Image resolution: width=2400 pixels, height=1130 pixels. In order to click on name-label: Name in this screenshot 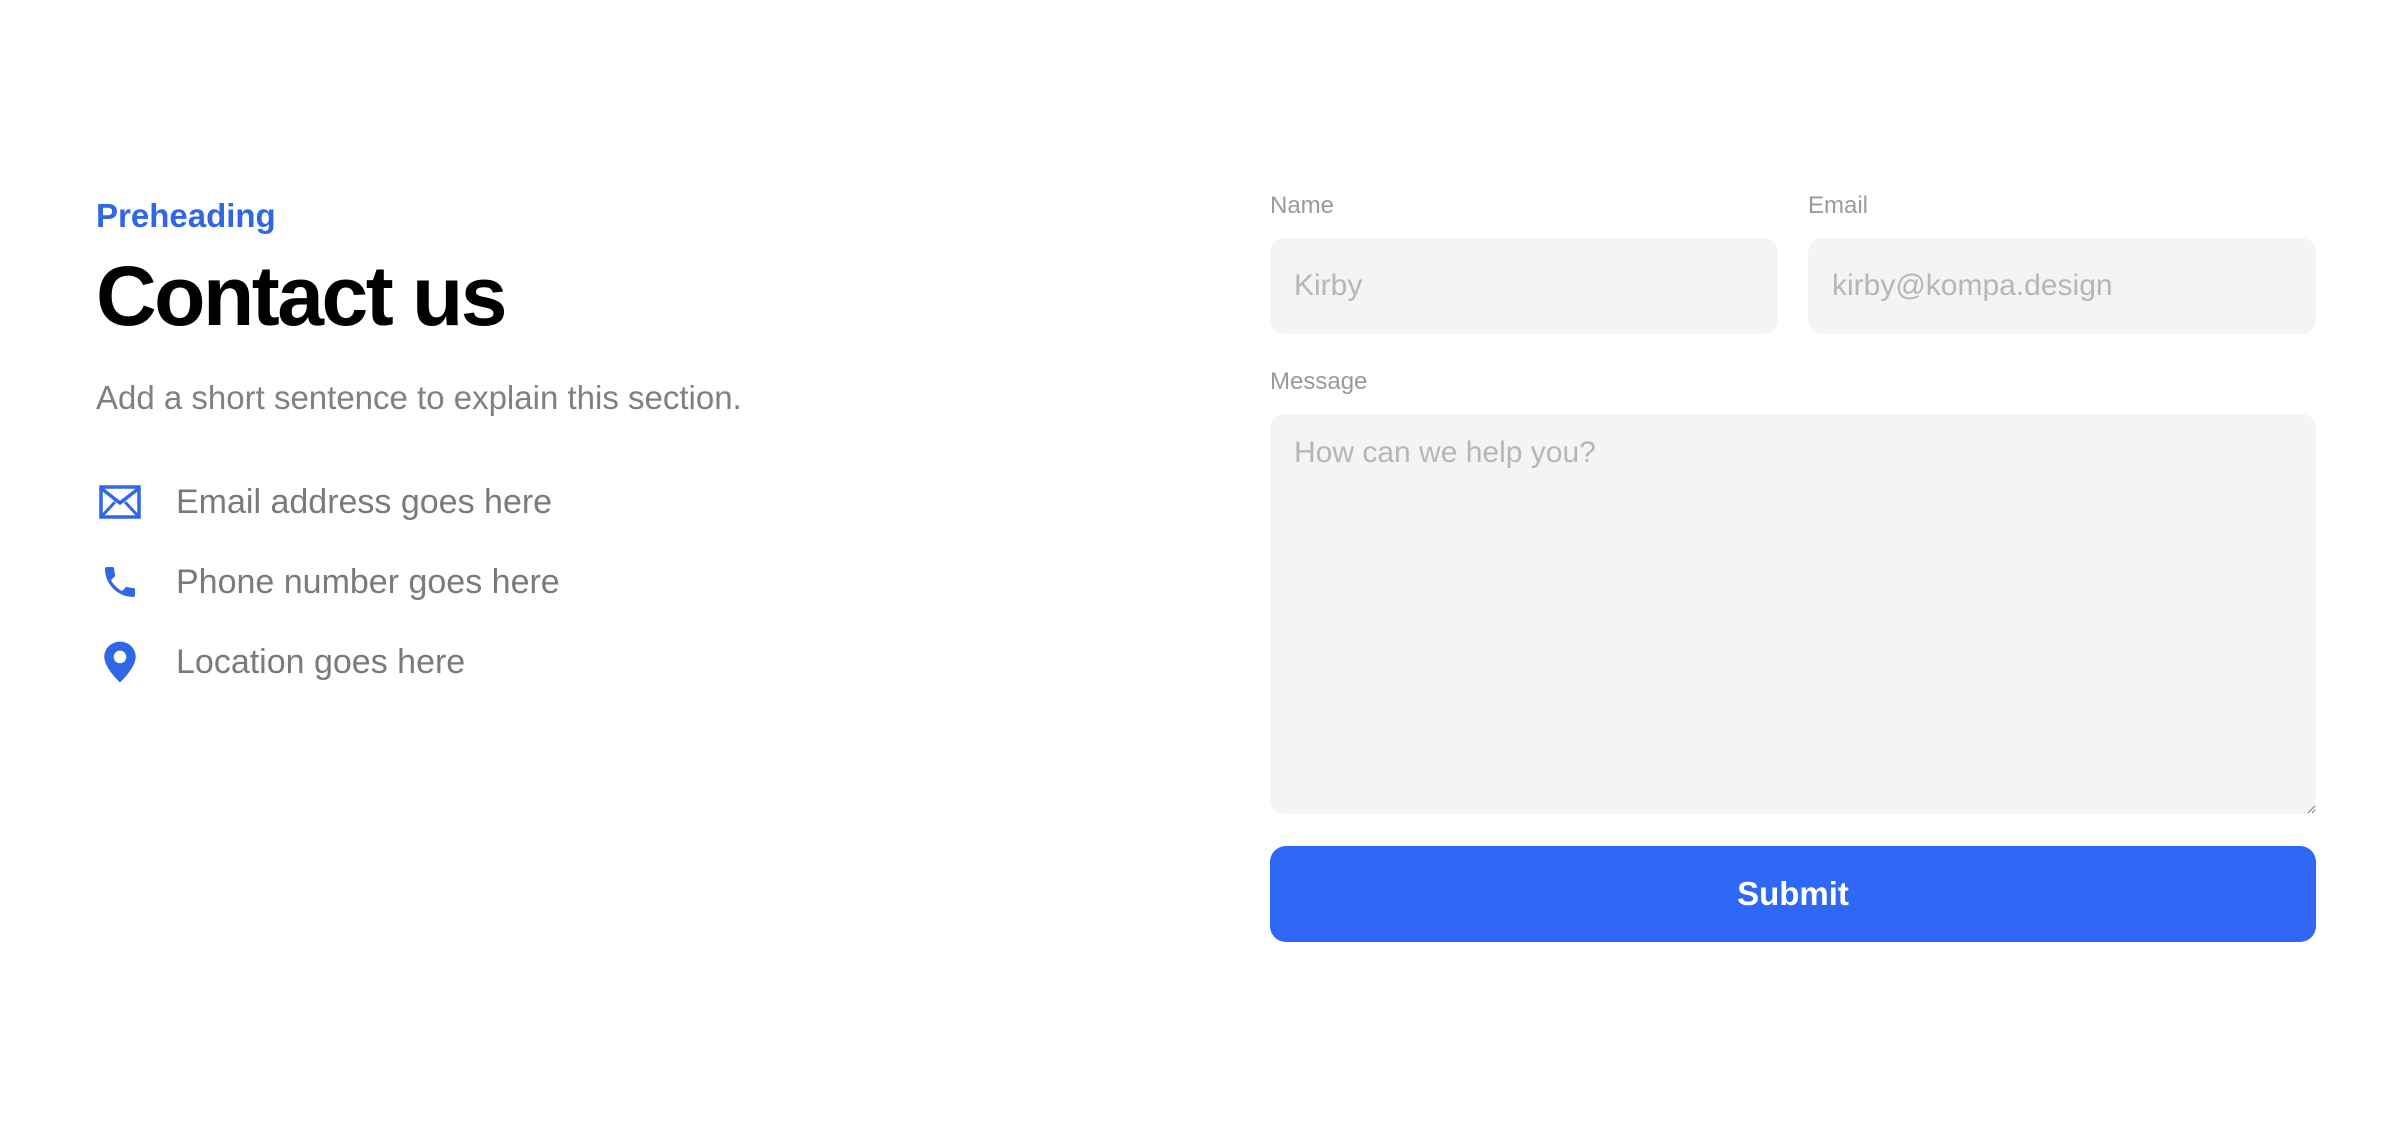, I will do `click(1302, 205)`.